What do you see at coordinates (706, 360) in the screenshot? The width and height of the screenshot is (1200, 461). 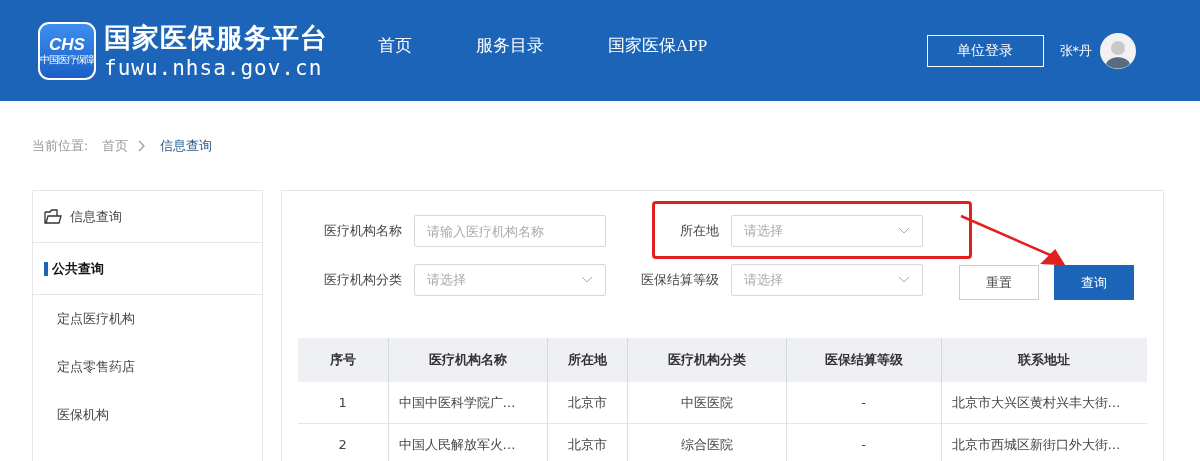 I see `column-header: 医疗机构分类` at bounding box center [706, 360].